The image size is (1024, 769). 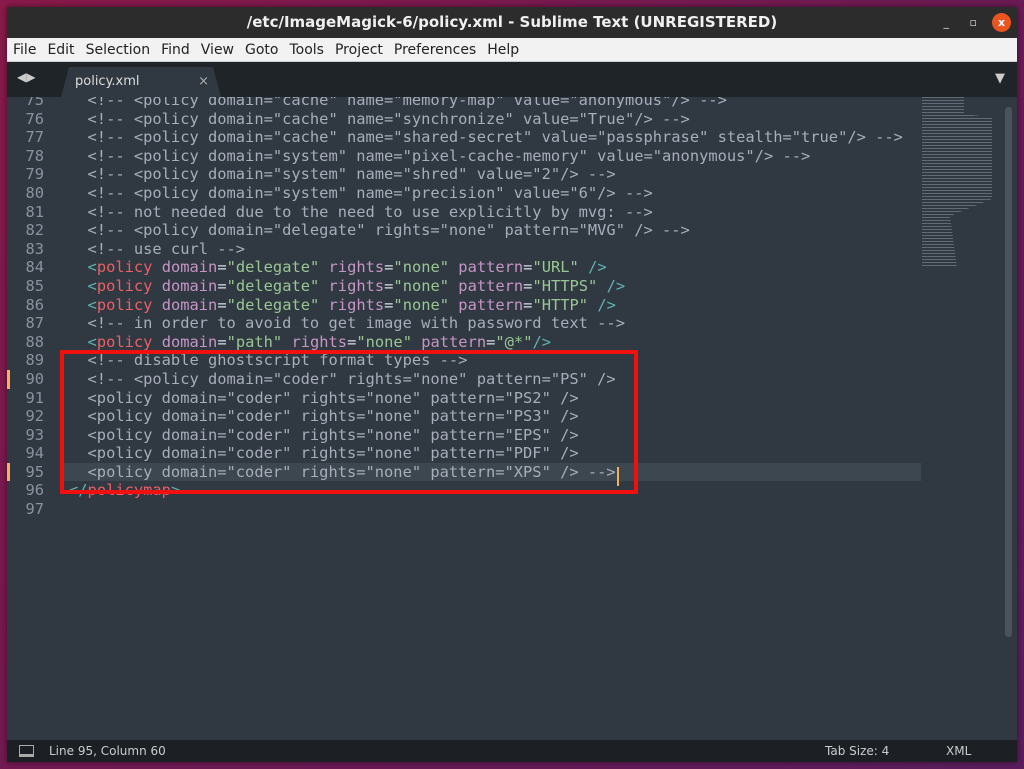 I want to click on tab-policy-xml: policy.xml ×, so click(x=141, y=82).